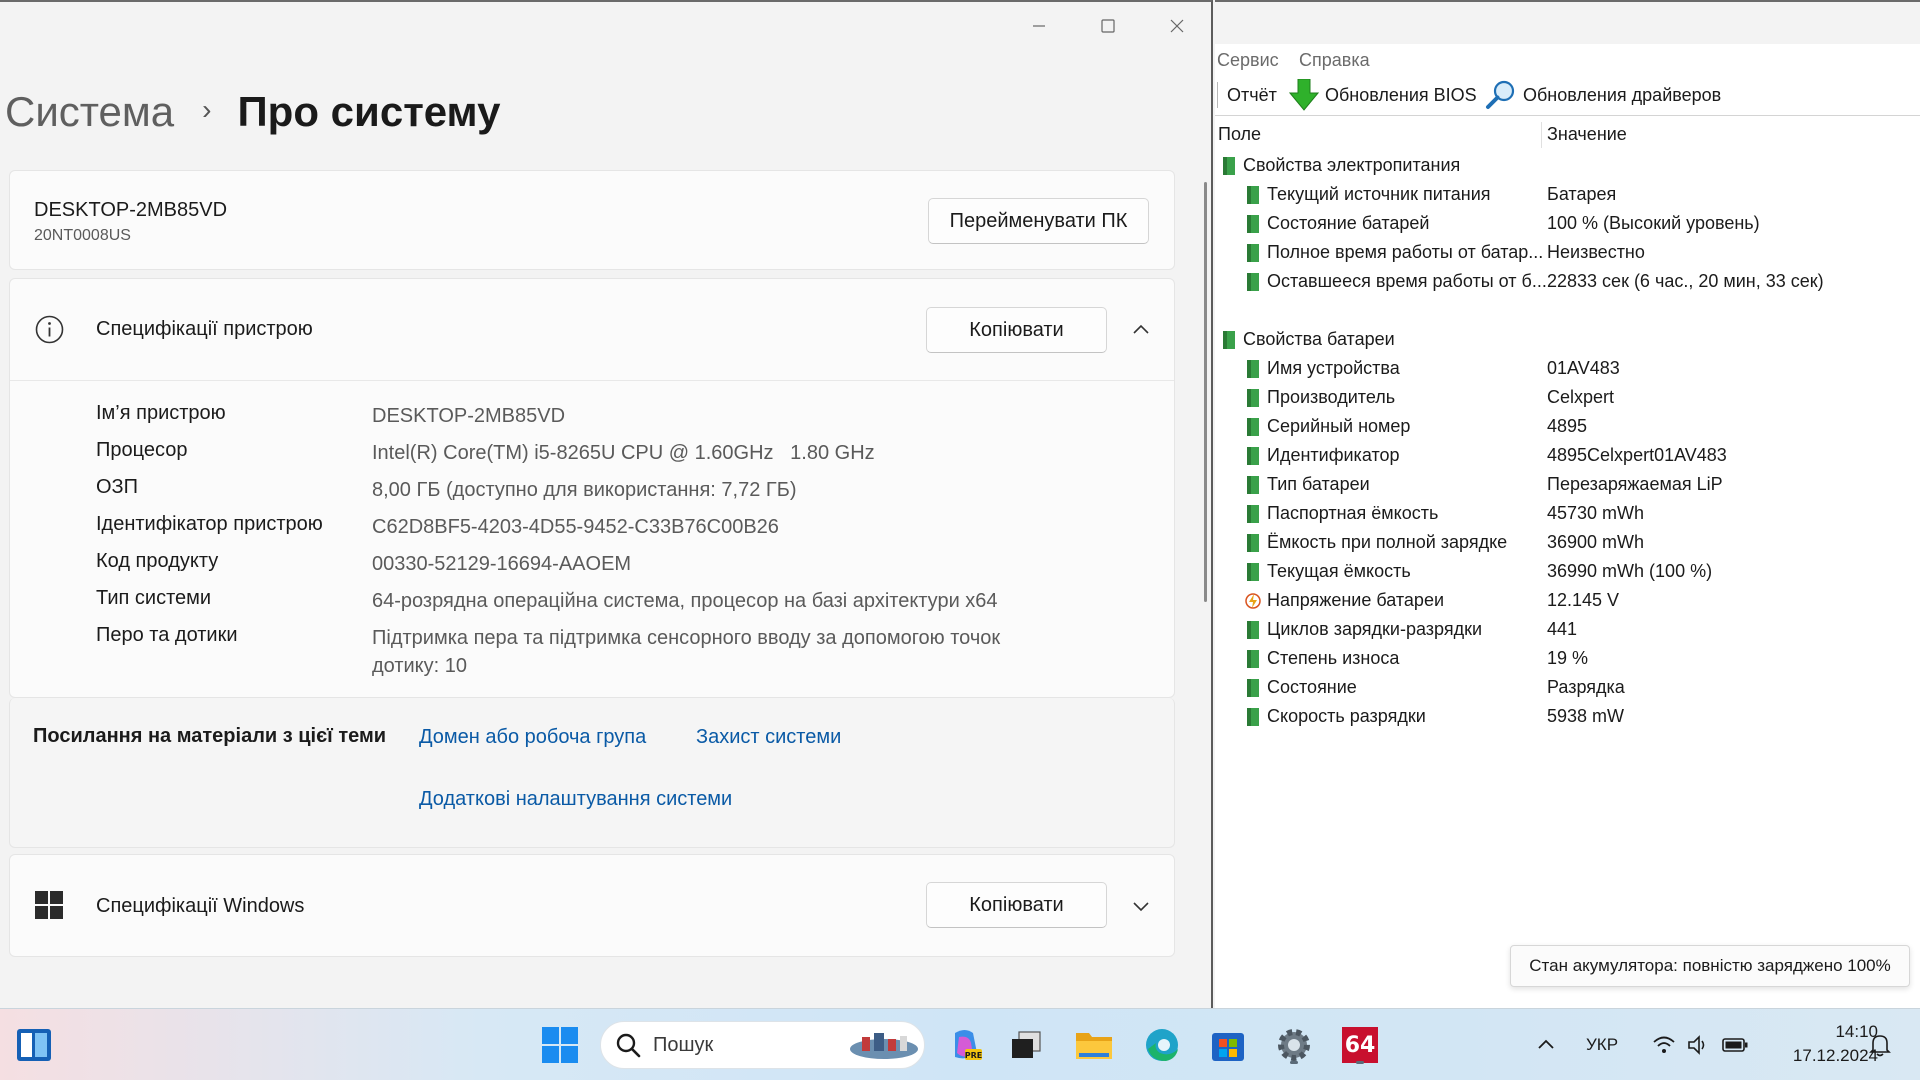 Image resolution: width=1920 pixels, height=1080 pixels. Describe the element at coordinates (1348, 223) in the screenshot. I see `tree-field: Состояние батарей` at that location.